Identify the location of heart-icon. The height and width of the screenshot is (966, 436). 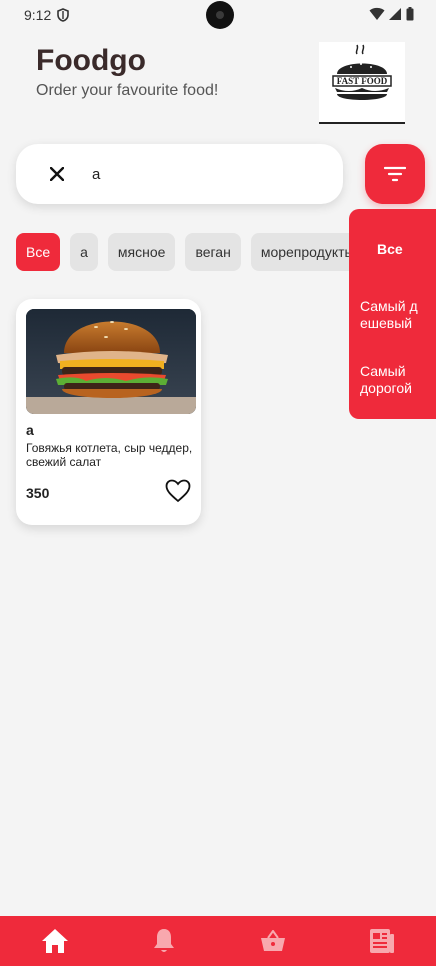
(178, 491).